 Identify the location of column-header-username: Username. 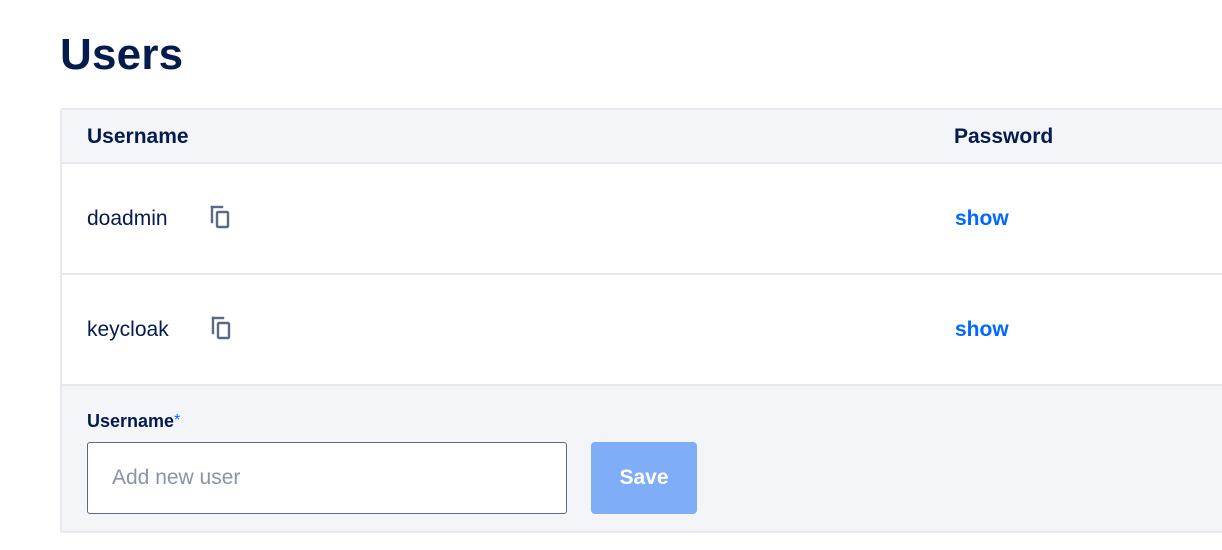
(138, 136).